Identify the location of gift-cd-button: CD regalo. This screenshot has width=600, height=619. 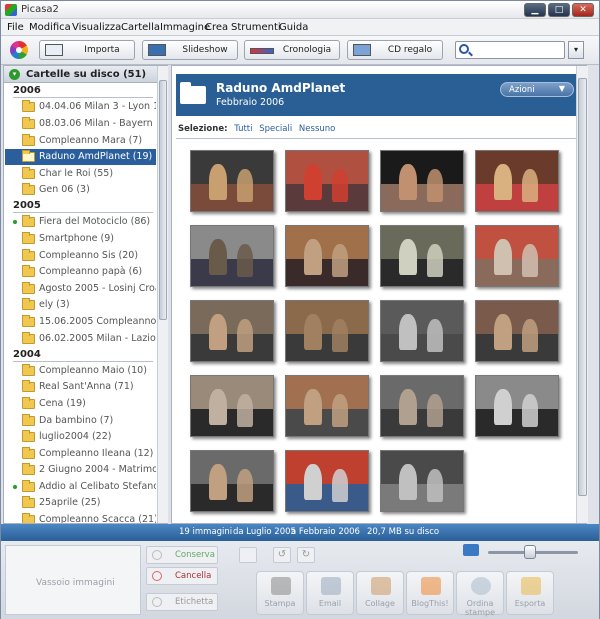
(395, 50).